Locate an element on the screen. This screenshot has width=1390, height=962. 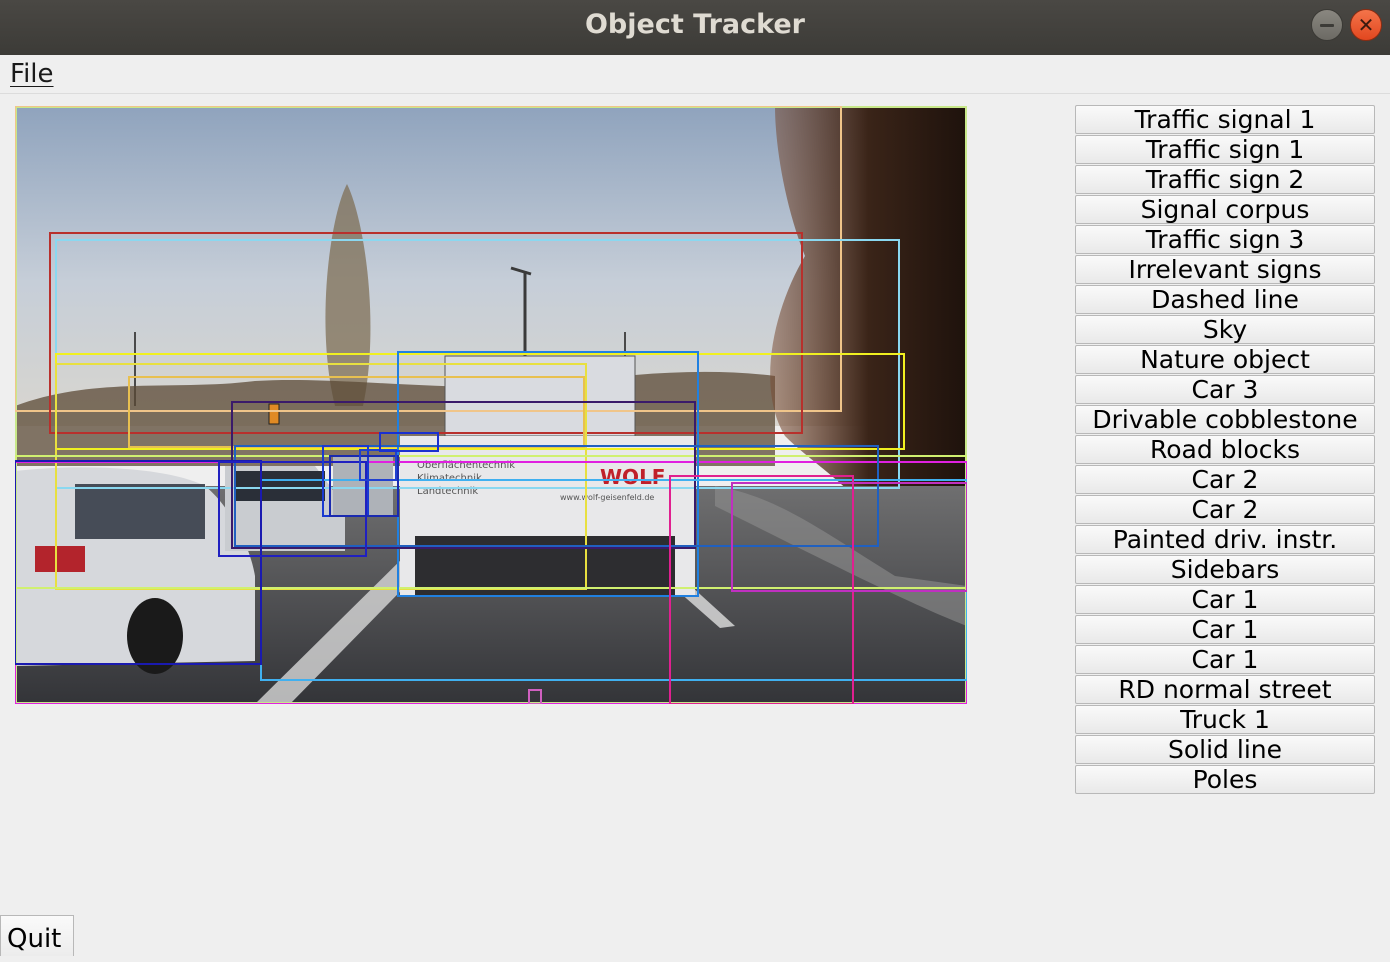
object-button: Signal corpus is located at coordinates (1225, 209).